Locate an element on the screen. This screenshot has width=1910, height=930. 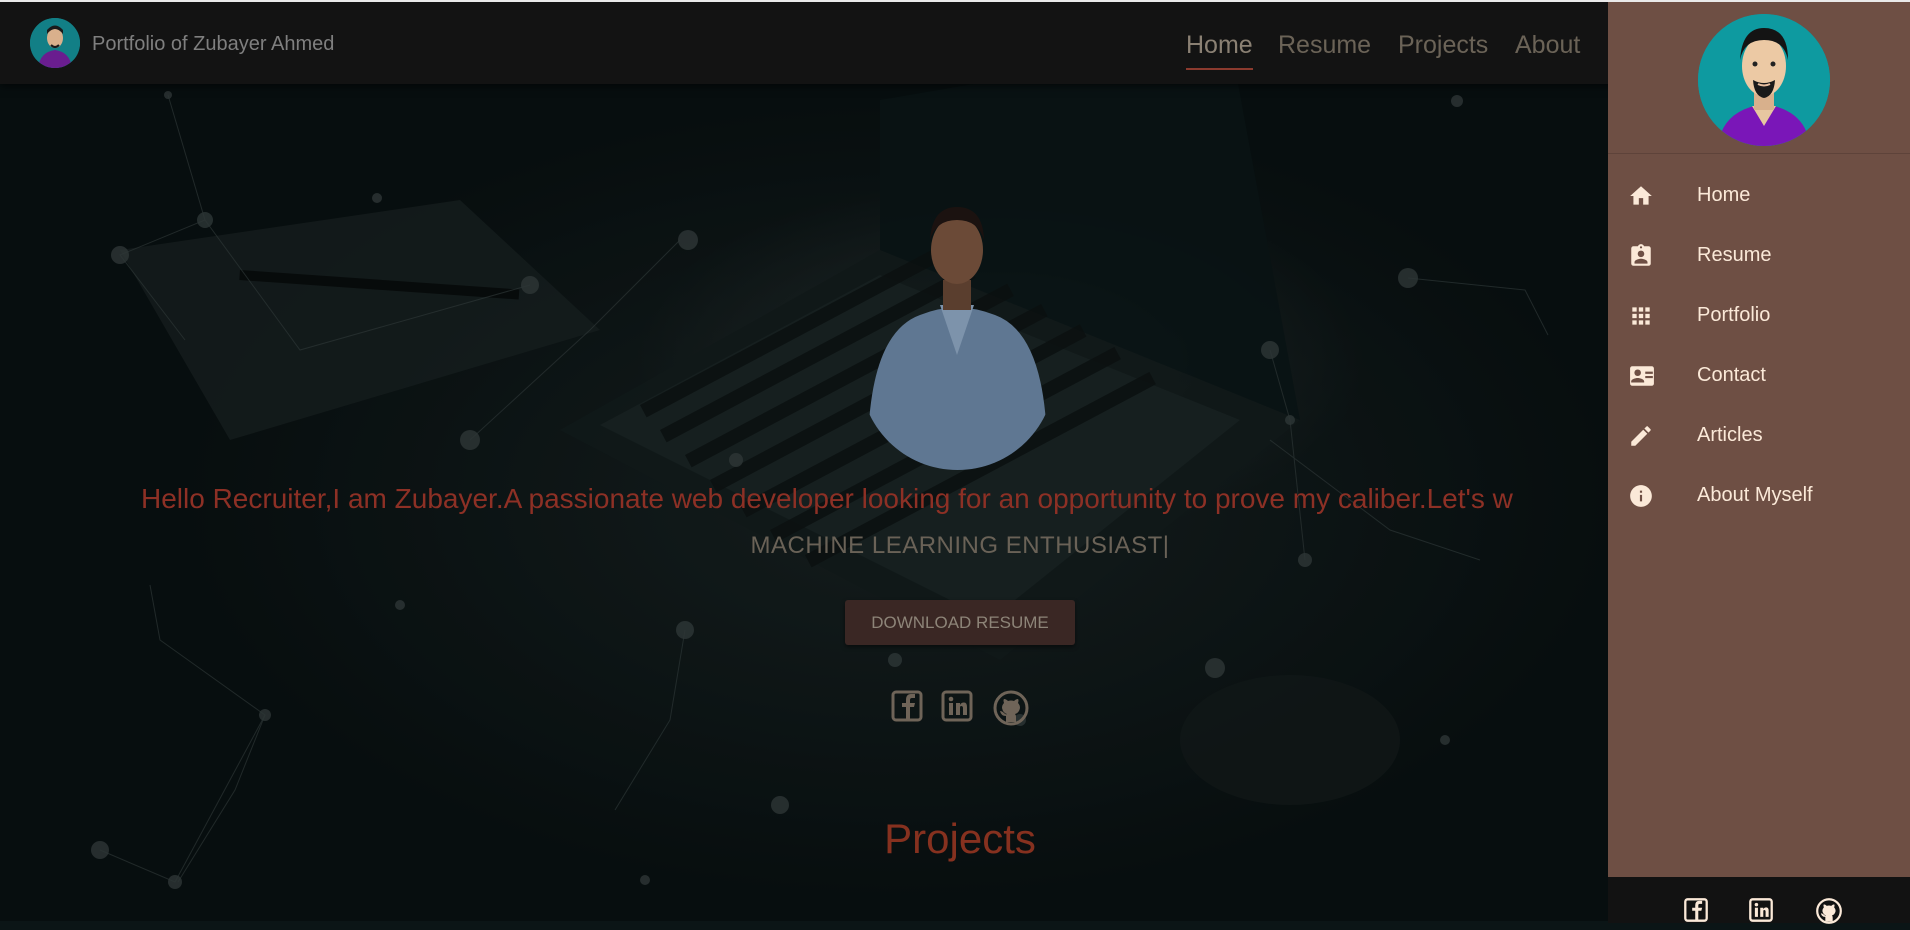
drawer-item-articles: Articles is located at coordinates (1759, 435).